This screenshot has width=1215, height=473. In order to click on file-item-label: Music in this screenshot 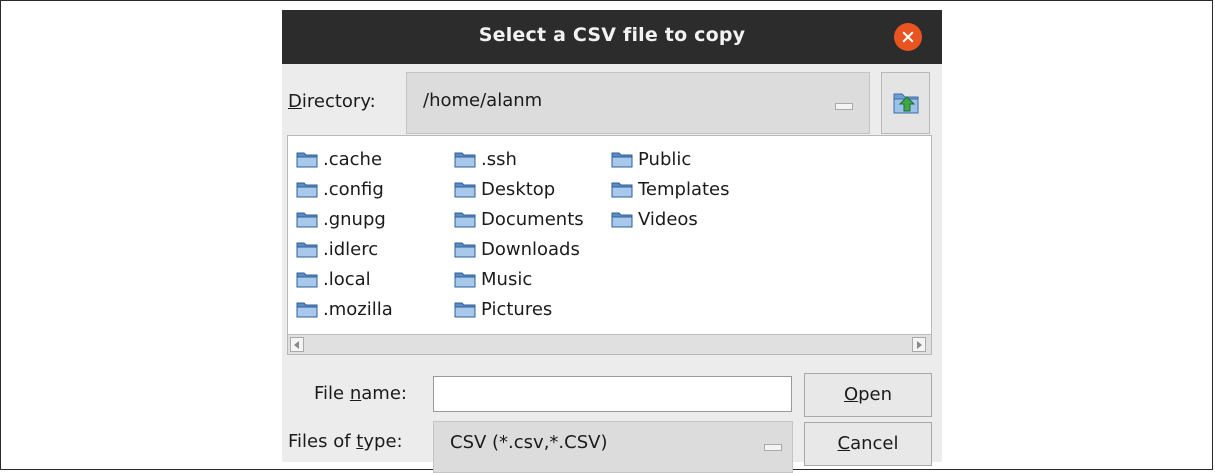, I will do `click(507, 279)`.